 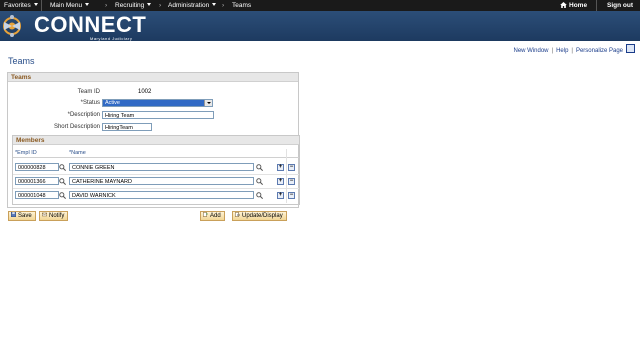 I want to click on name-field: CATHERINE MAYNARD, so click(x=161, y=181).